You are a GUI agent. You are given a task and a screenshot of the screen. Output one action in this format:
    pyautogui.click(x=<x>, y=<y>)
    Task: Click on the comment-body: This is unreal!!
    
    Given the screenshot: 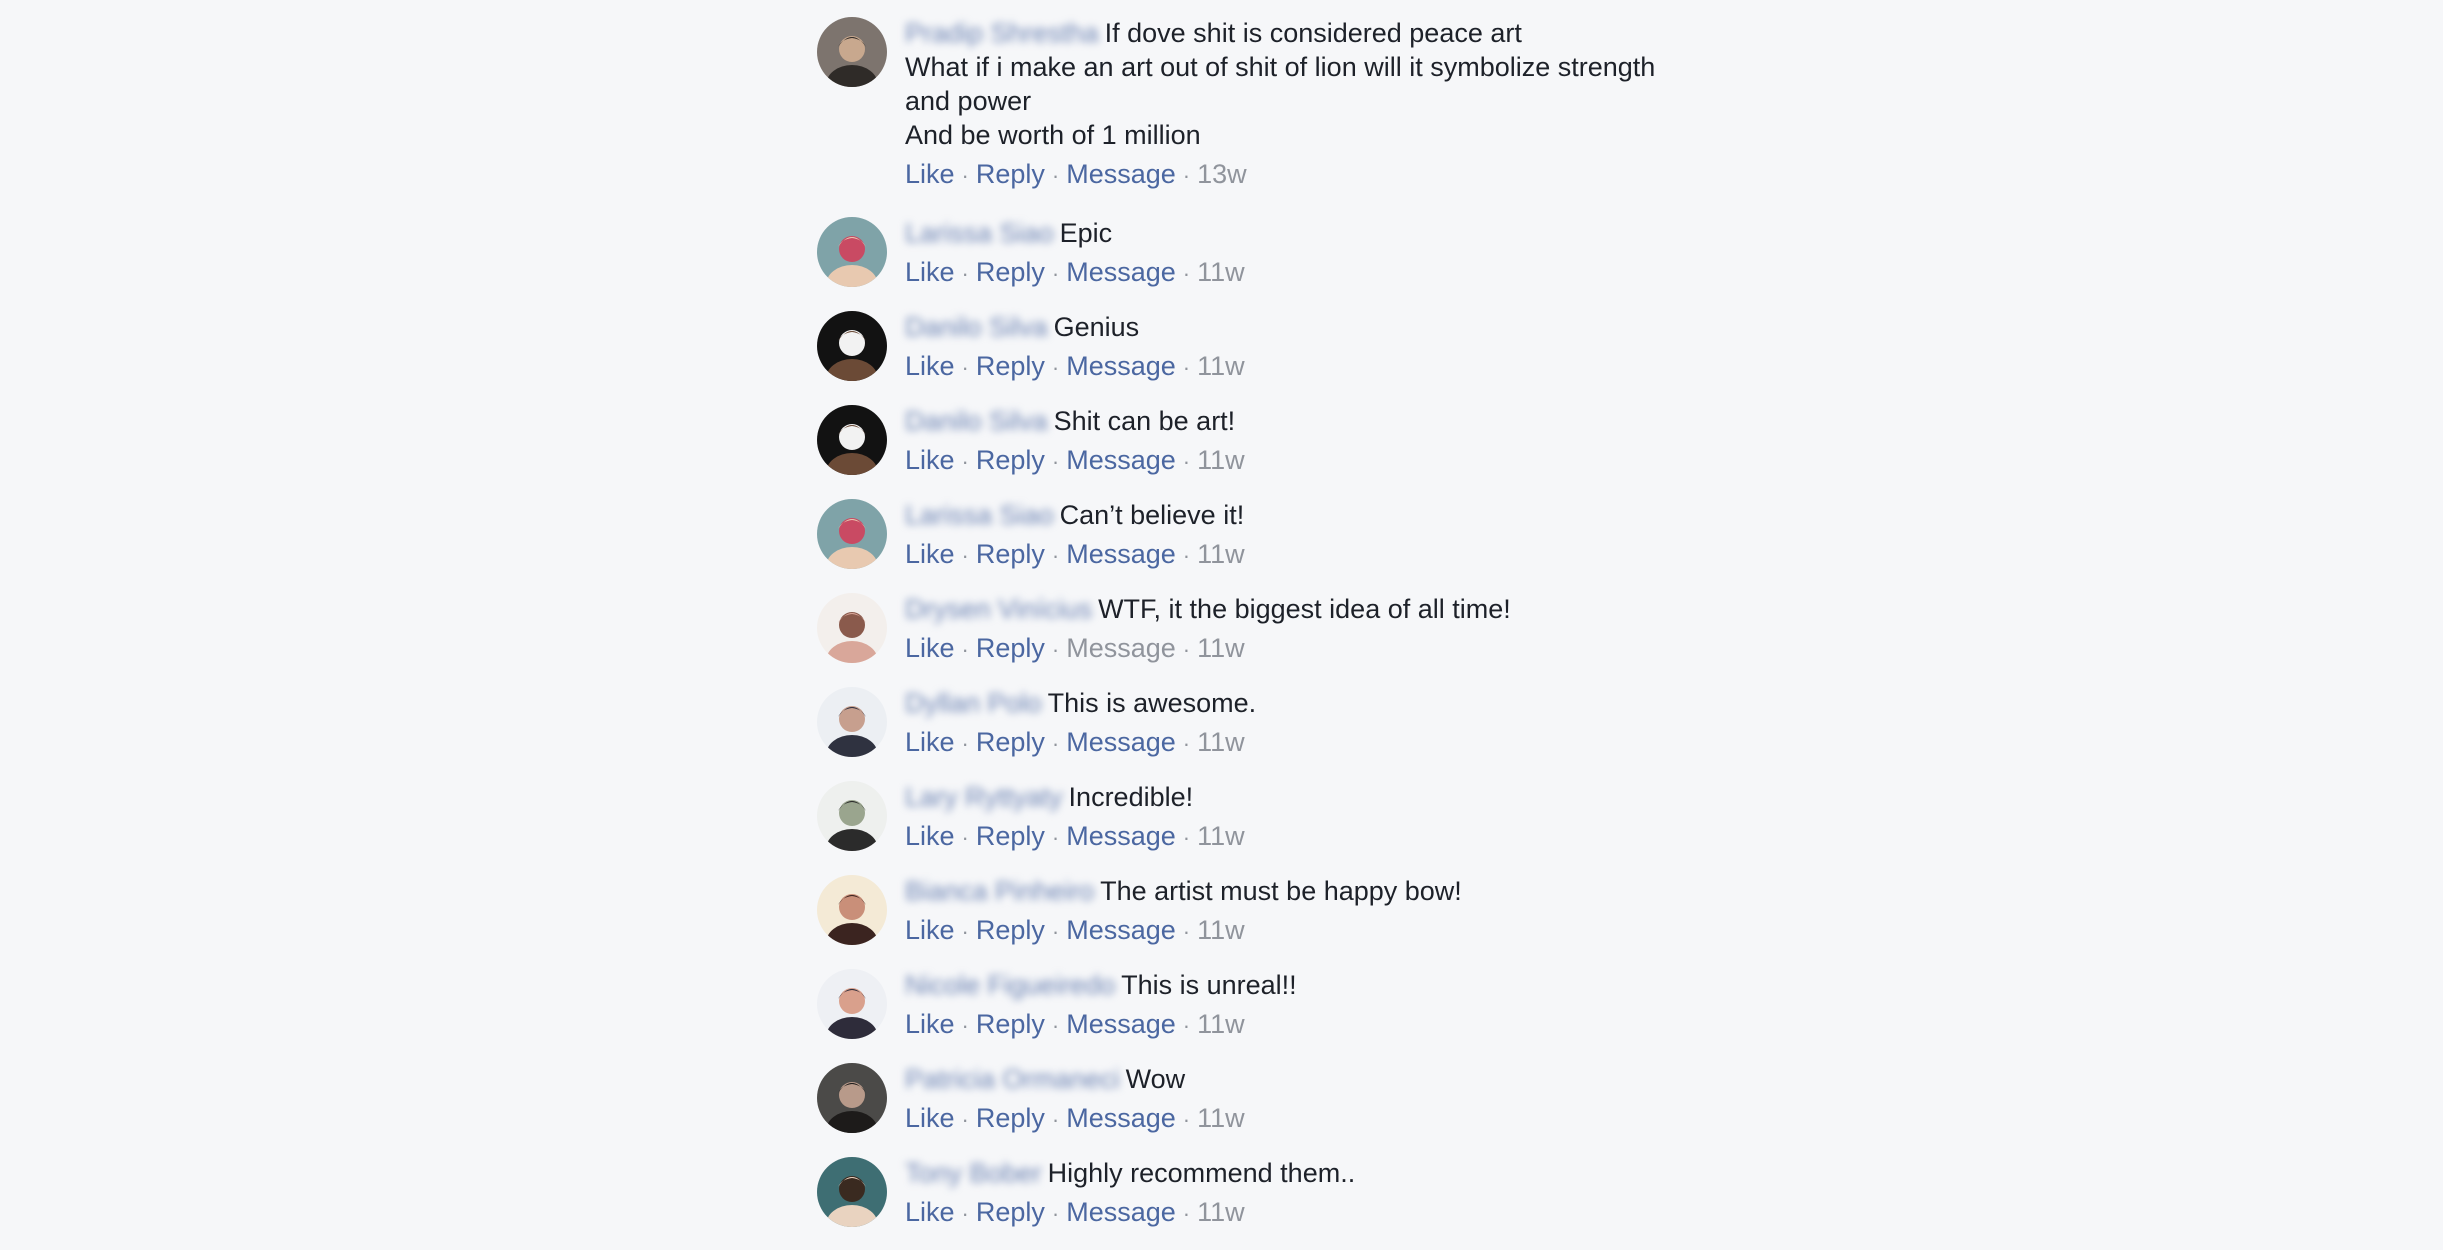 What is the action you would take?
    pyautogui.click(x=1209, y=985)
    